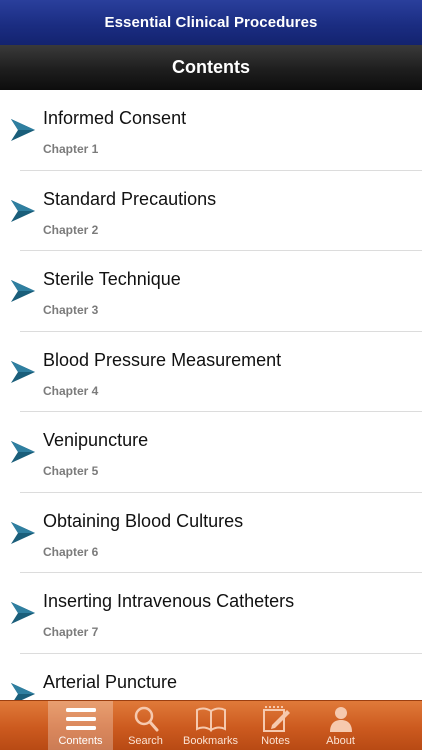 This screenshot has width=422, height=750. Describe the element at coordinates (210, 719) in the screenshot. I see `open-book-icon` at that location.